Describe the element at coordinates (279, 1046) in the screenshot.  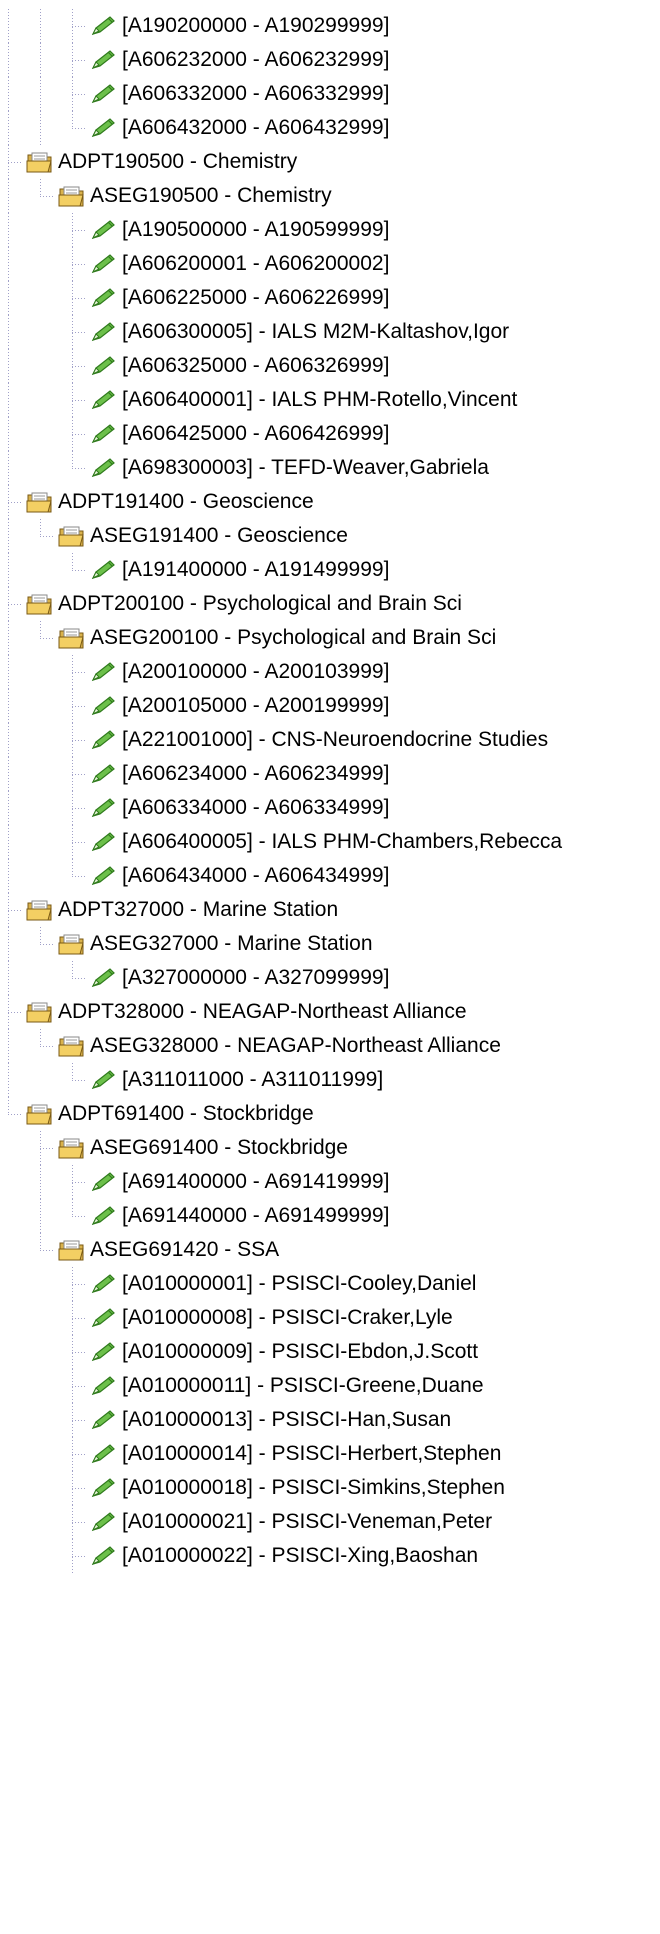
I see `tree-folder-node: ASEG328000 - NEAGAP-Northeast Alliance` at that location.